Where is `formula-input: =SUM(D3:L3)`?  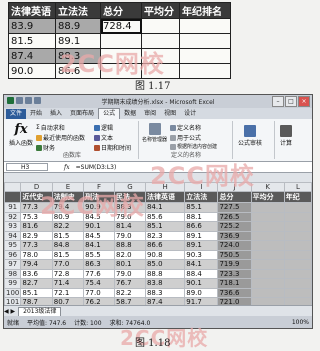
formula-input: =SUM(D3:L3) is located at coordinates (96, 167).